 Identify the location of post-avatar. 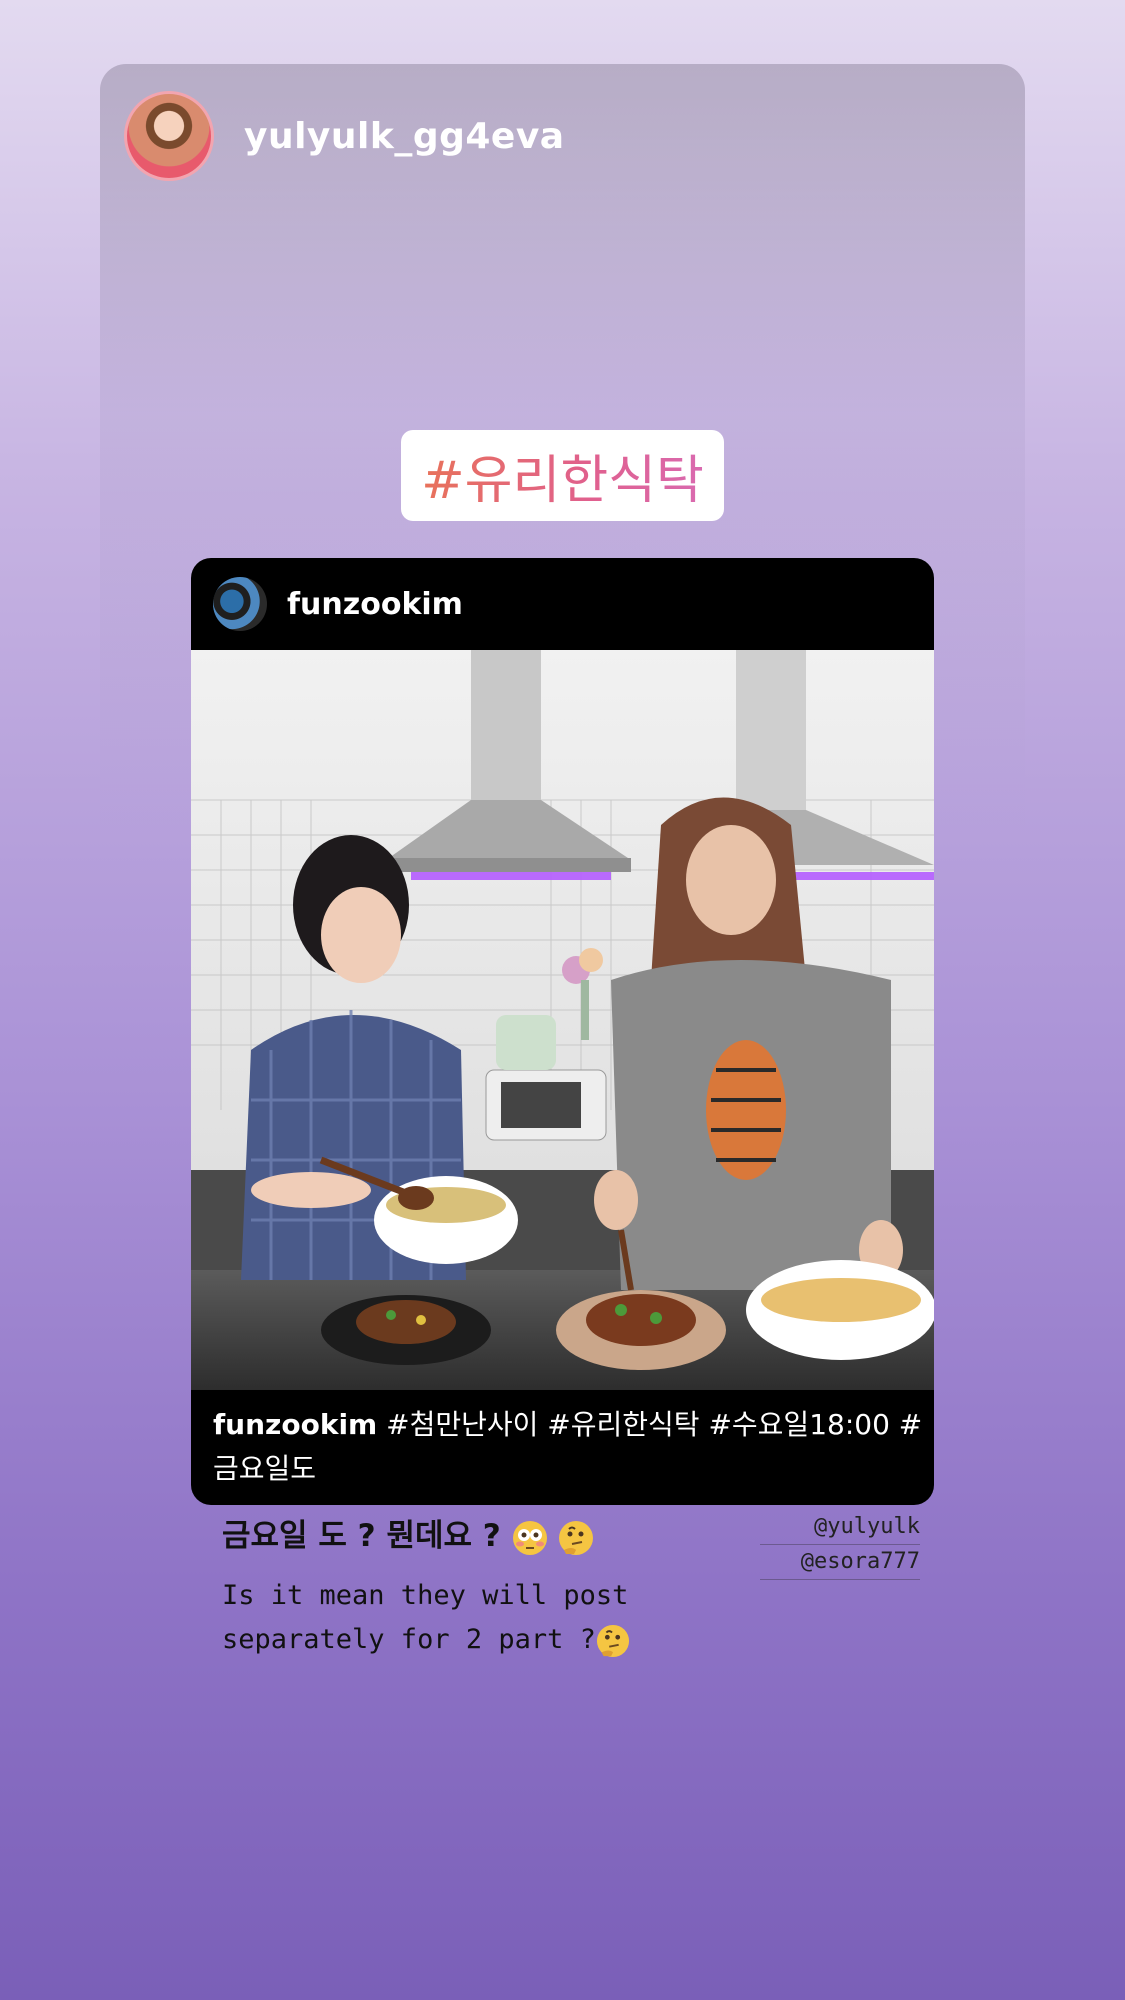
(240, 604).